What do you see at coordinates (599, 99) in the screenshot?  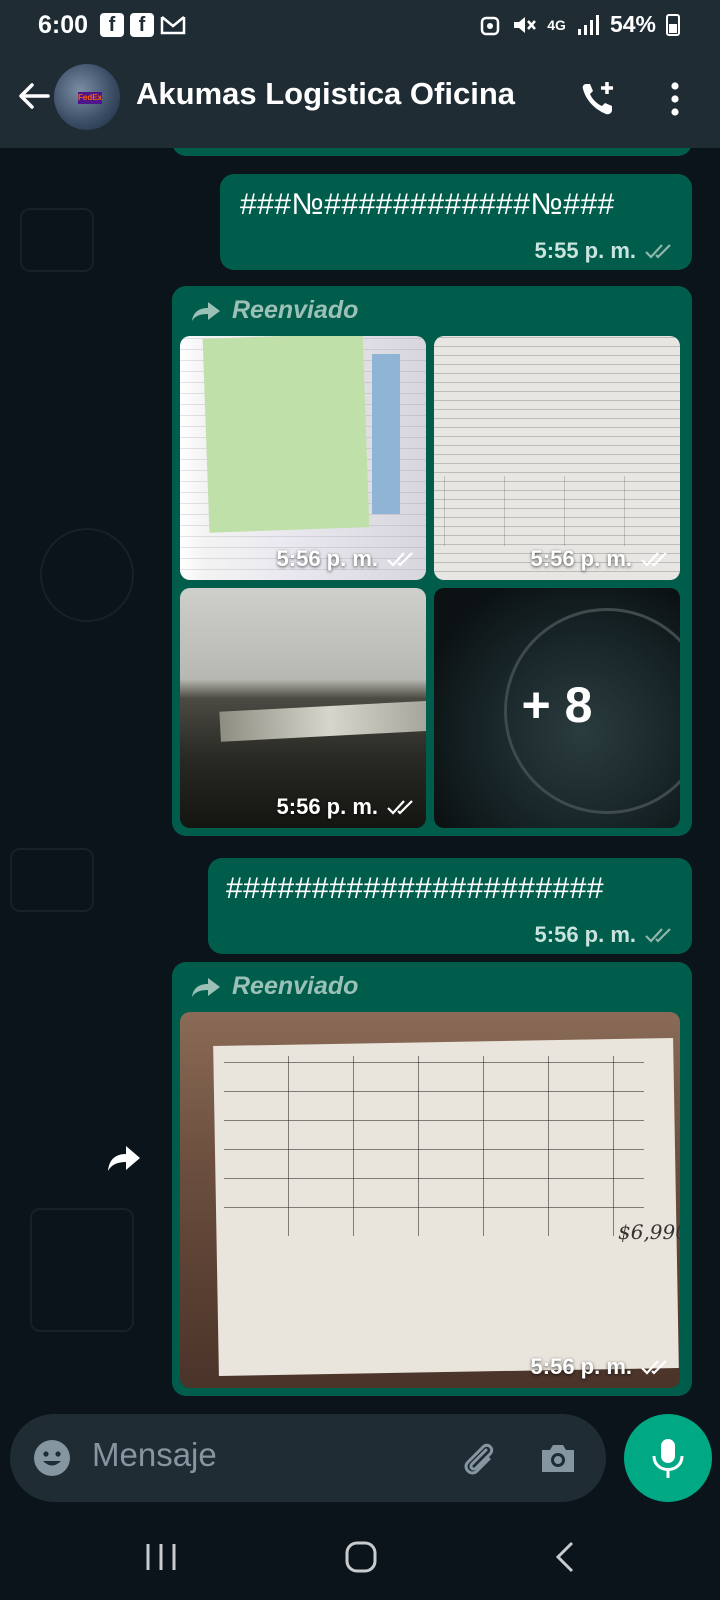 I see `add-call-icon` at bounding box center [599, 99].